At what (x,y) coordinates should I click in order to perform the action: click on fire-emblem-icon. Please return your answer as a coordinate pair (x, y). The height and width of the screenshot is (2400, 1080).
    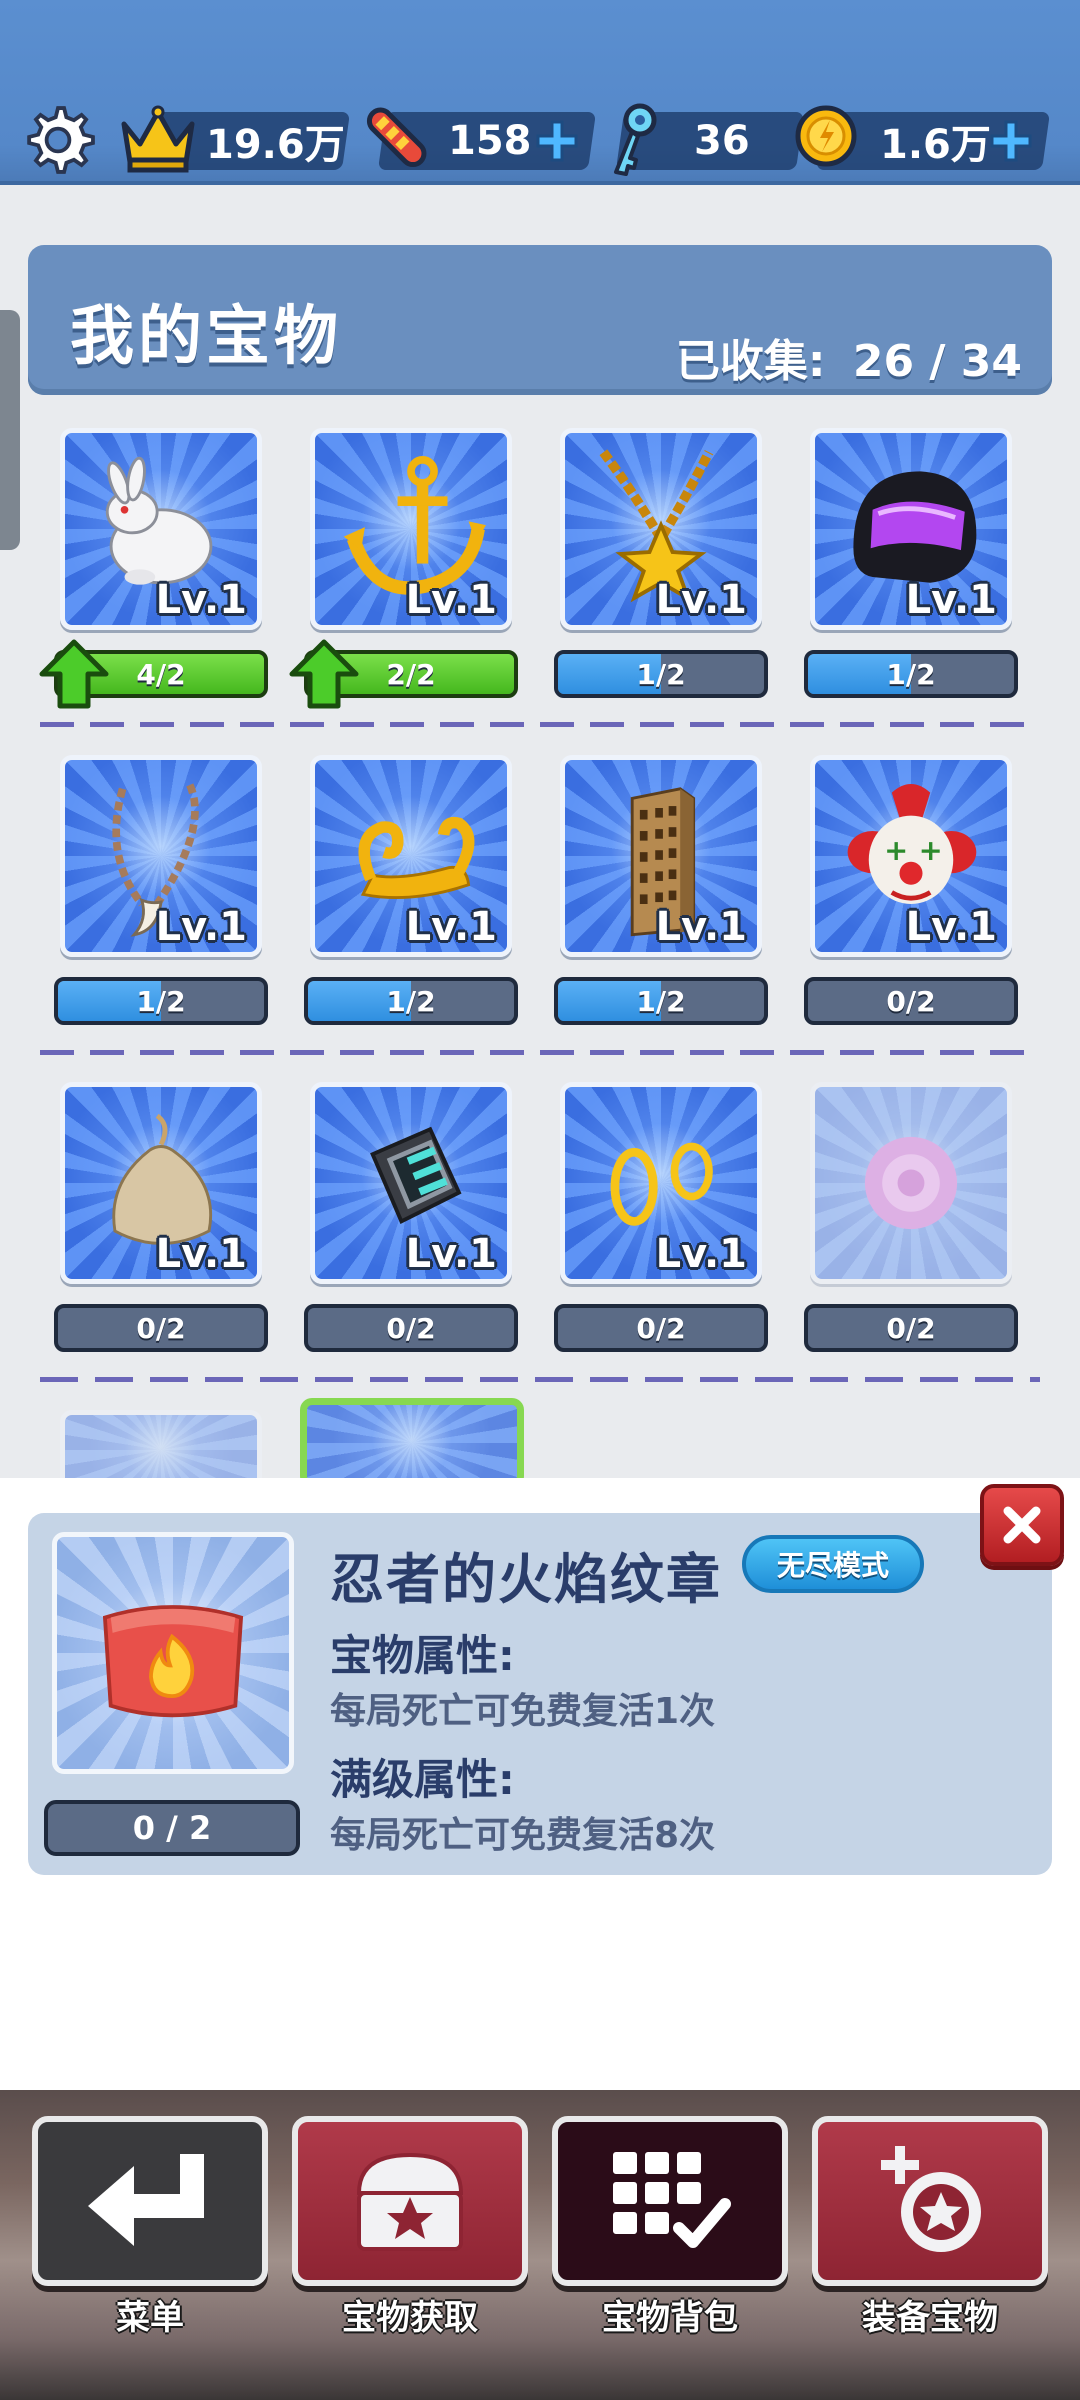
    Looking at the image, I should click on (173, 1661).